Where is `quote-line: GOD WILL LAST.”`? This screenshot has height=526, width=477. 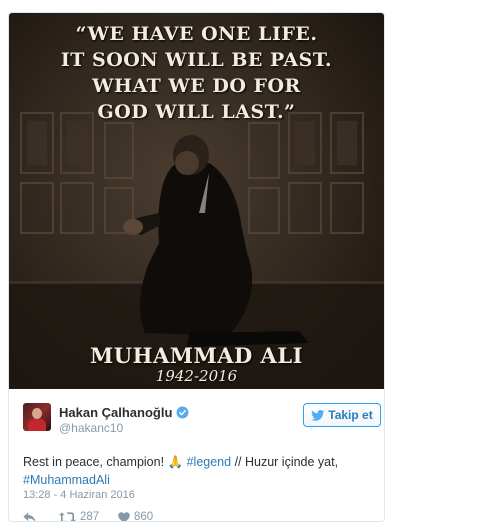
quote-line: GOD WILL LAST.” is located at coordinates (196, 112).